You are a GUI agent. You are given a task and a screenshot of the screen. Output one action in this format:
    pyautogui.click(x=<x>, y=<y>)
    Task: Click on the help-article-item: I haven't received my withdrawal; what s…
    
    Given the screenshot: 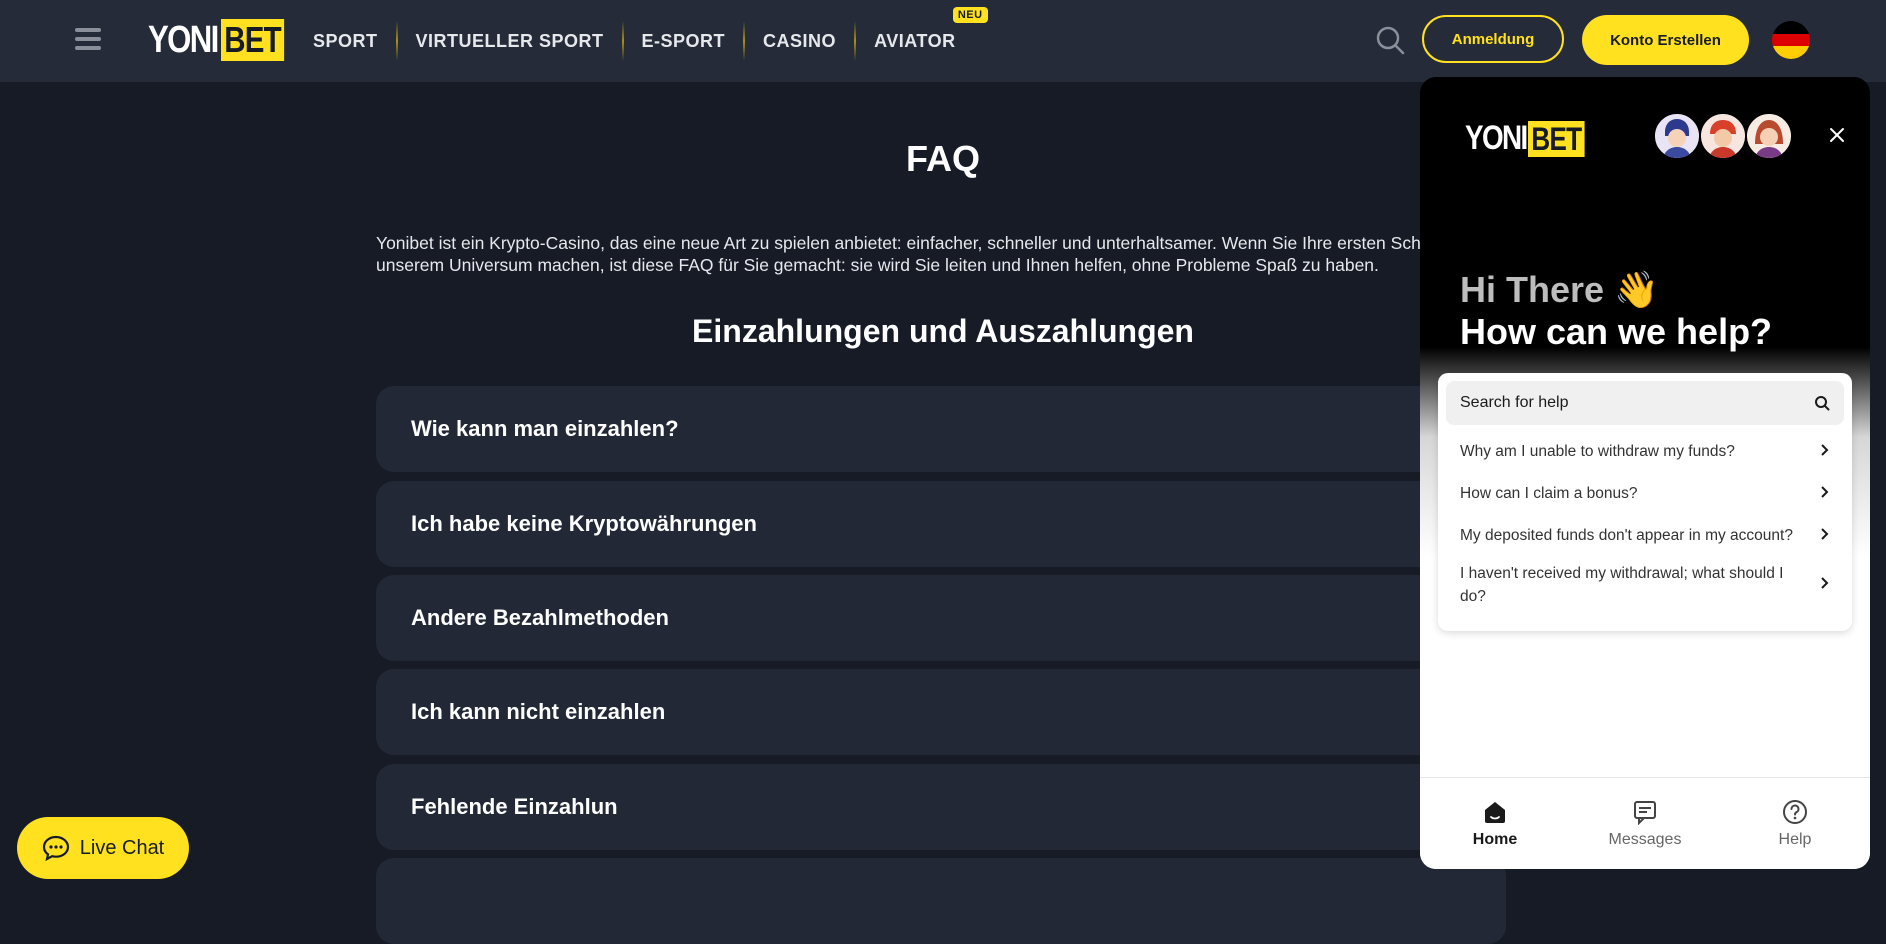 What is the action you would take?
    pyautogui.click(x=1645, y=585)
    